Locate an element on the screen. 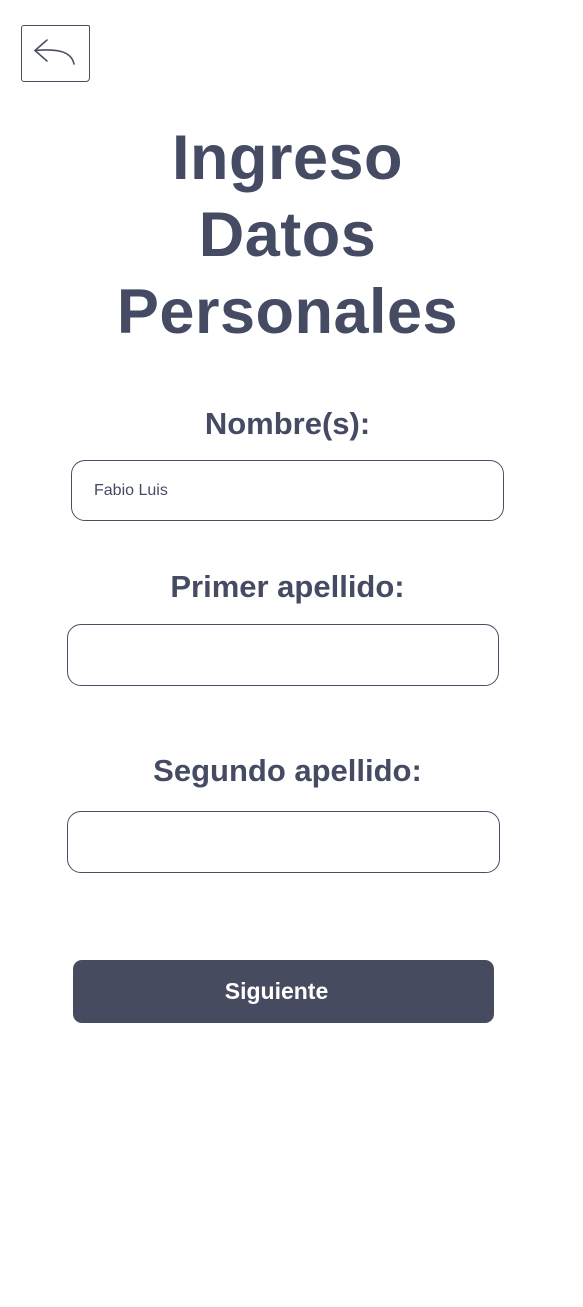  reply-arrow-icon is located at coordinates (54, 51).